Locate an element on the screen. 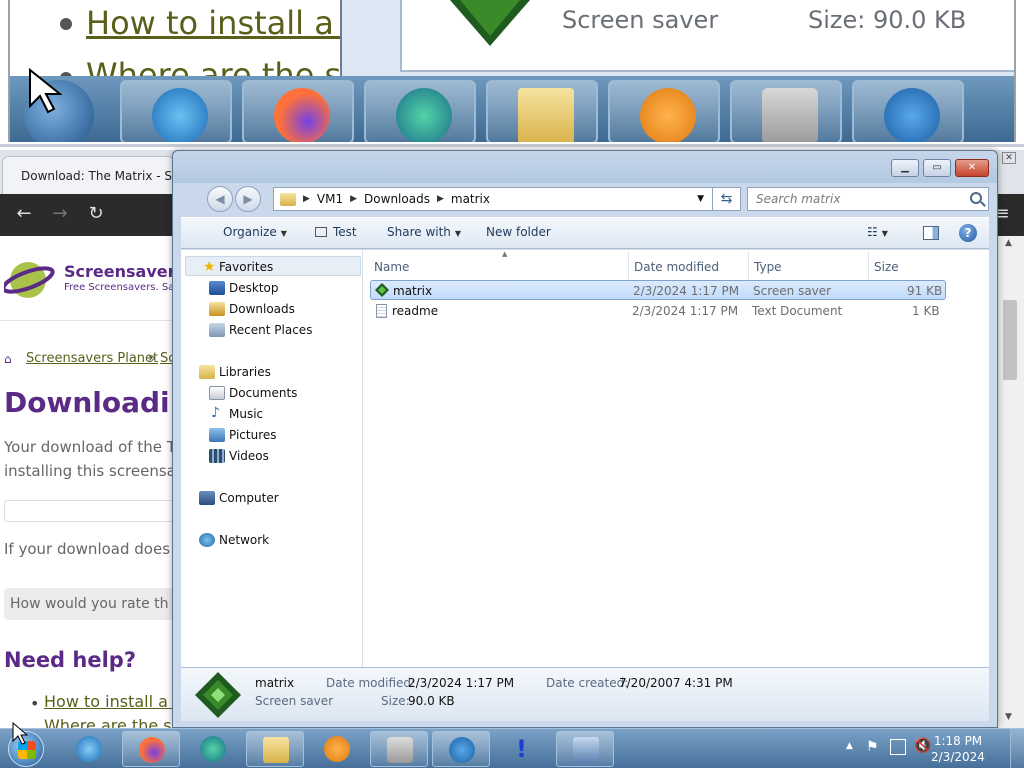 The image size is (1024, 768). views-button: ☷ ▼ is located at coordinates (877, 232).